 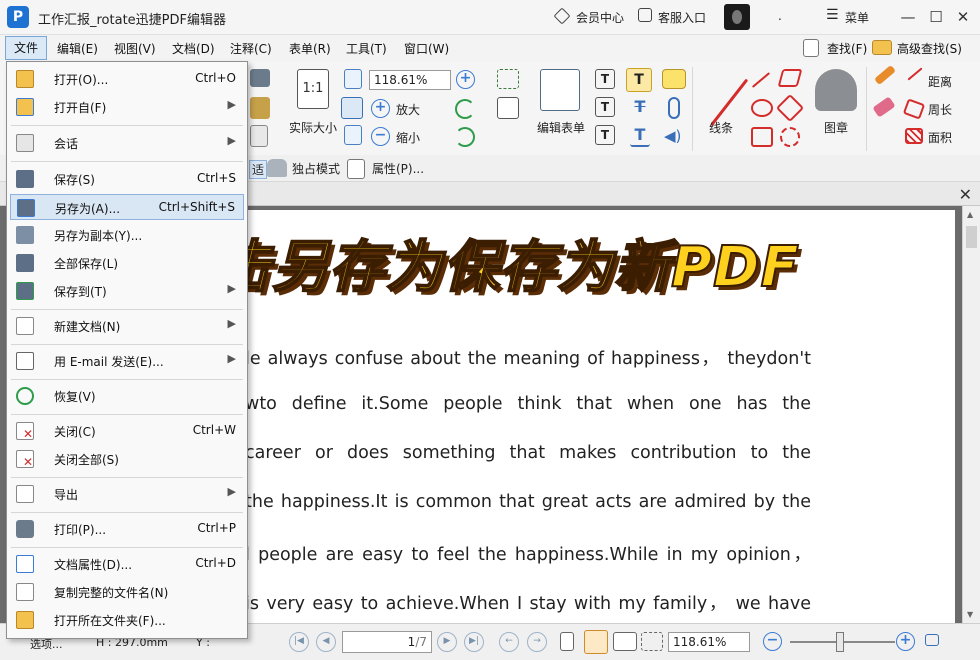 What do you see at coordinates (639, 80) in the screenshot?
I see `typewriter-icon: T` at bounding box center [639, 80].